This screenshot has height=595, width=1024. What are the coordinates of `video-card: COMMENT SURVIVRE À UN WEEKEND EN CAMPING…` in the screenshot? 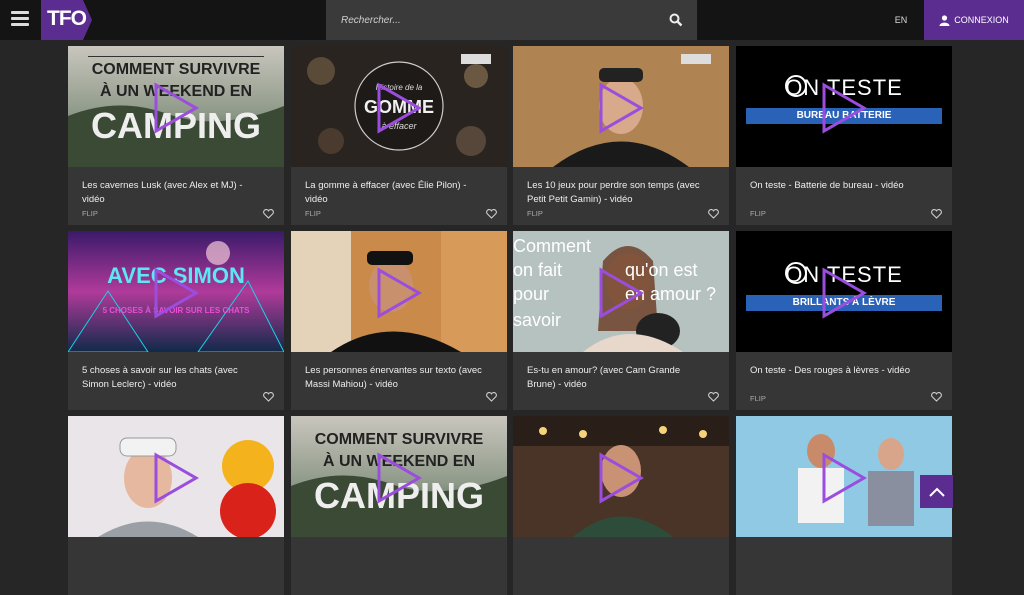 It's located at (176, 135).